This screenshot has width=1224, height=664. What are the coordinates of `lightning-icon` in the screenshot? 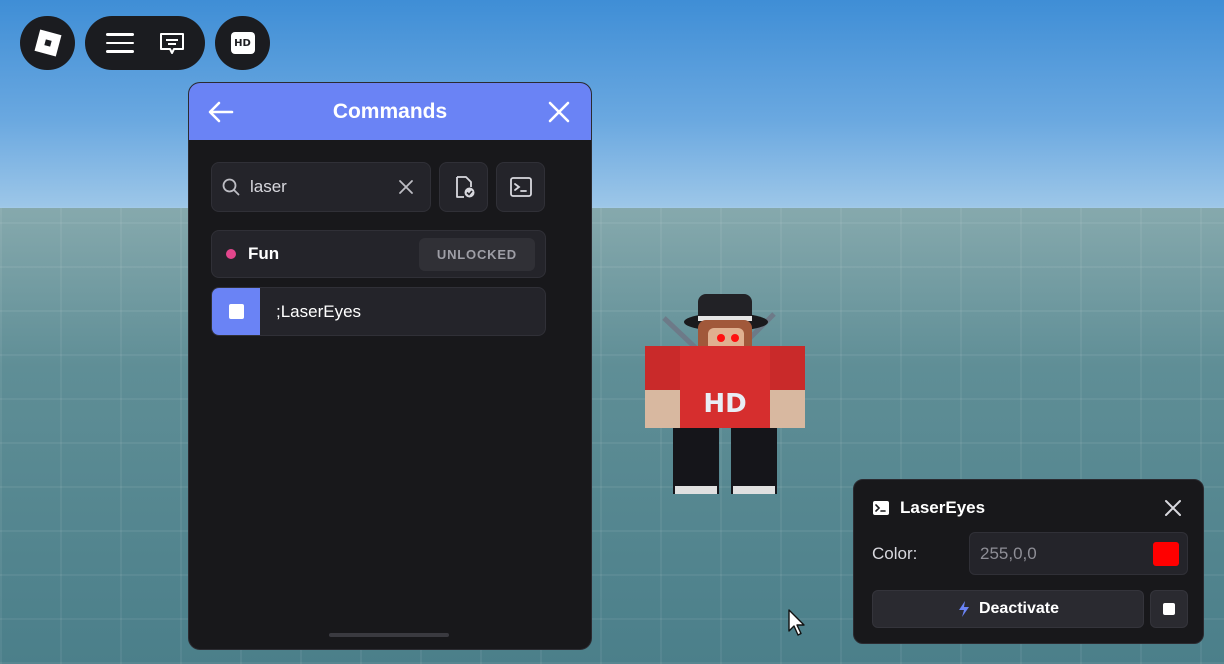 It's located at (963, 609).